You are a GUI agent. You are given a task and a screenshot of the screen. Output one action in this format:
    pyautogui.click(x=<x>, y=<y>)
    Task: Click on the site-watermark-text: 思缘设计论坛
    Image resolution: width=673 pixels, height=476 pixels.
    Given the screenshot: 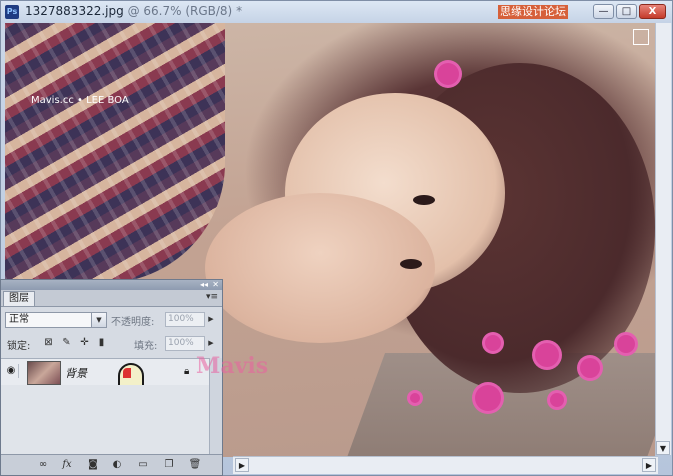 What is the action you would take?
    pyautogui.click(x=533, y=11)
    